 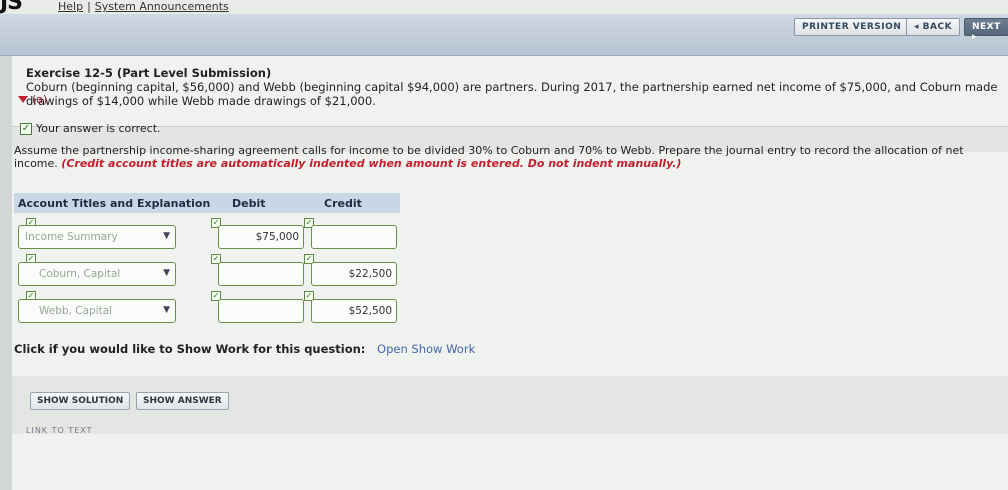 I want to click on top-links: Help | System Announcements, so click(x=143, y=6).